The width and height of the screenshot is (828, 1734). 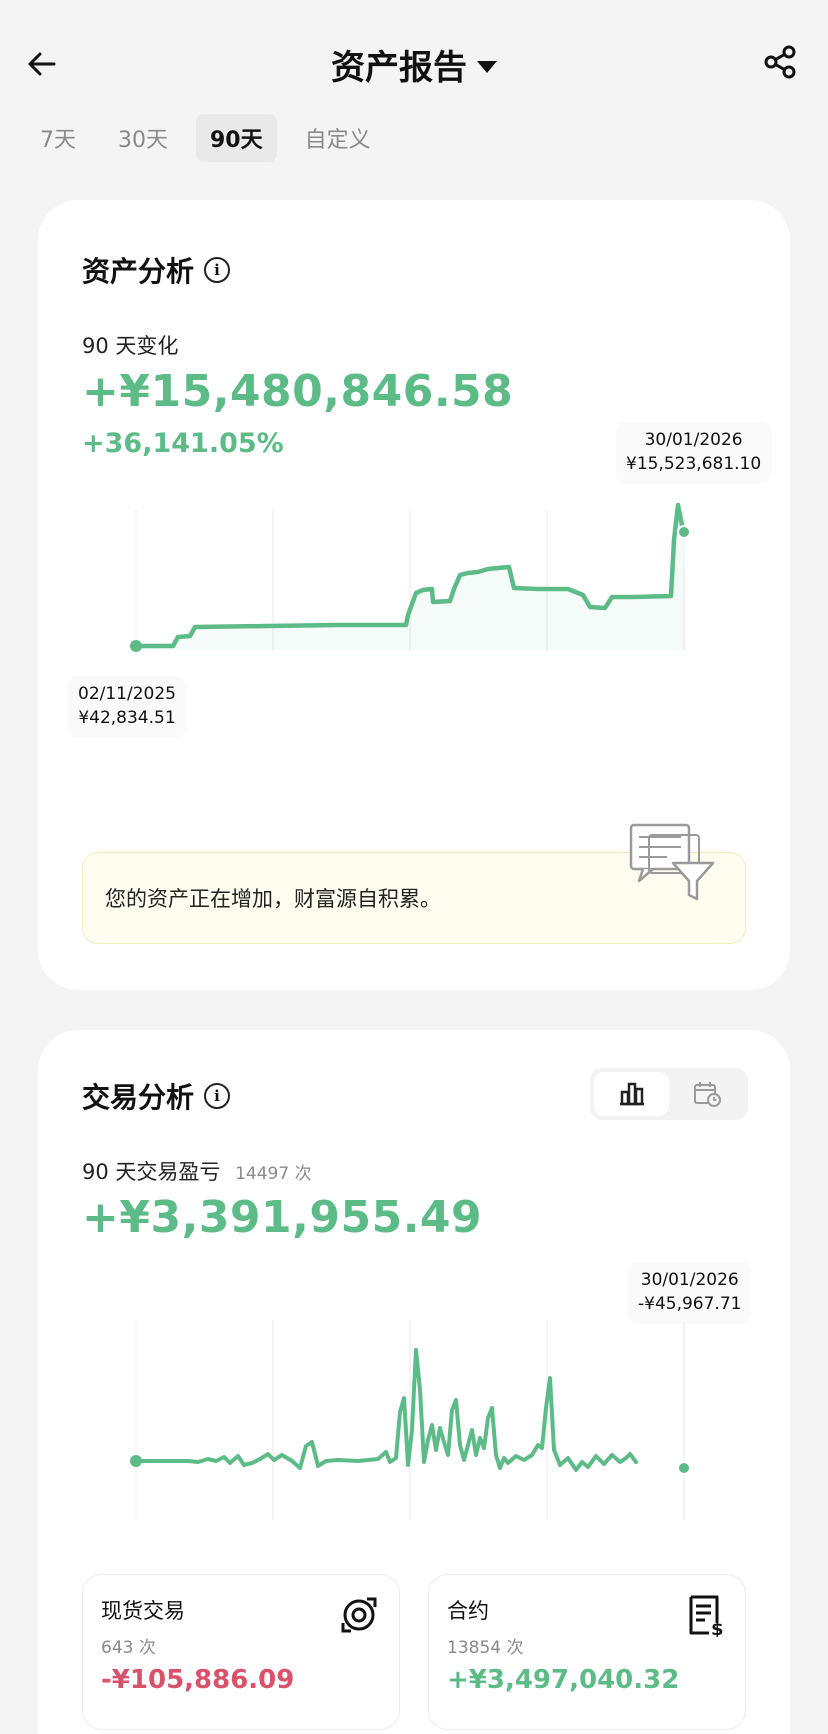 I want to click on asset-analysis-title: 资产分析, so click(x=138, y=271).